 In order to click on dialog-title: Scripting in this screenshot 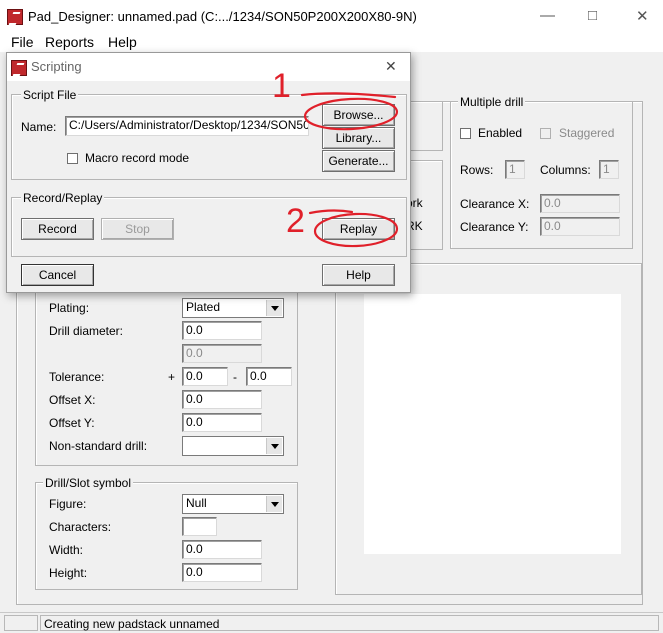, I will do `click(56, 66)`.